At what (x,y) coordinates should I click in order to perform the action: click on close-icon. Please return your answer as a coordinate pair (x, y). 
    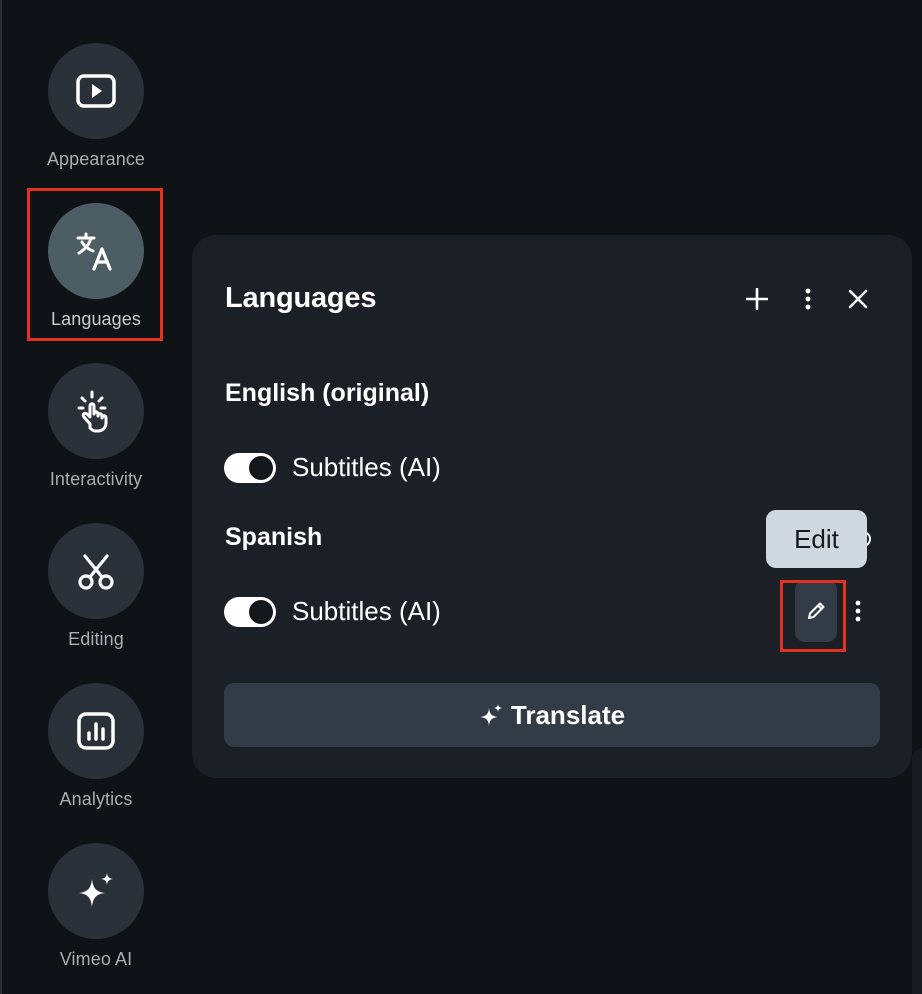
    Looking at the image, I should click on (858, 299).